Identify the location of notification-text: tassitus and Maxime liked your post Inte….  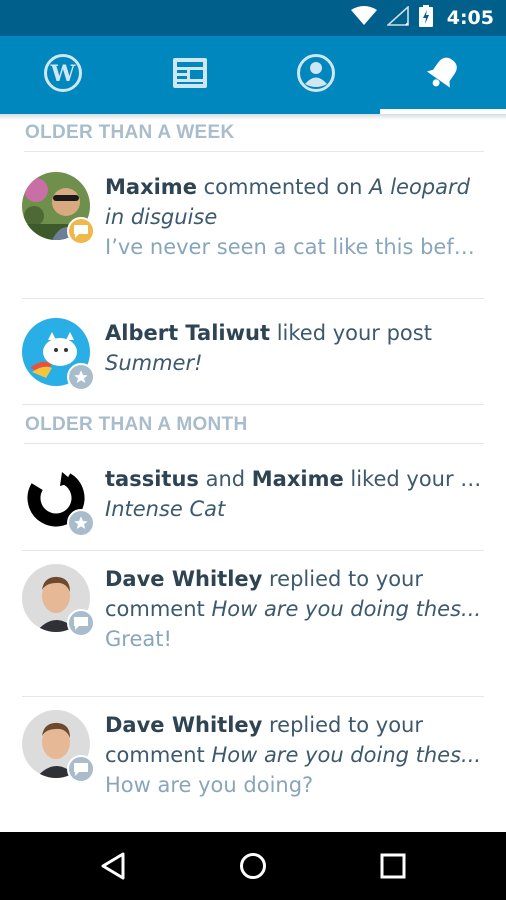
(295, 494).